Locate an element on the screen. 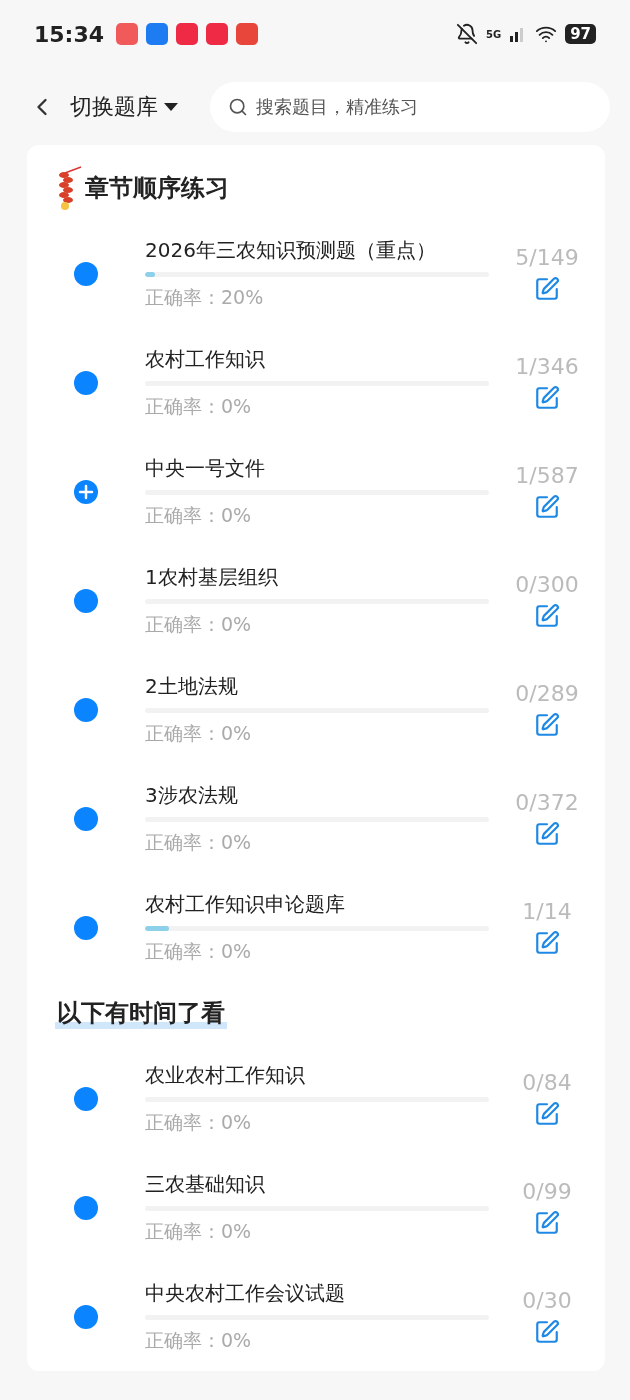 The image size is (630, 1400). section-title: 章节顺序练习 is located at coordinates (157, 188).